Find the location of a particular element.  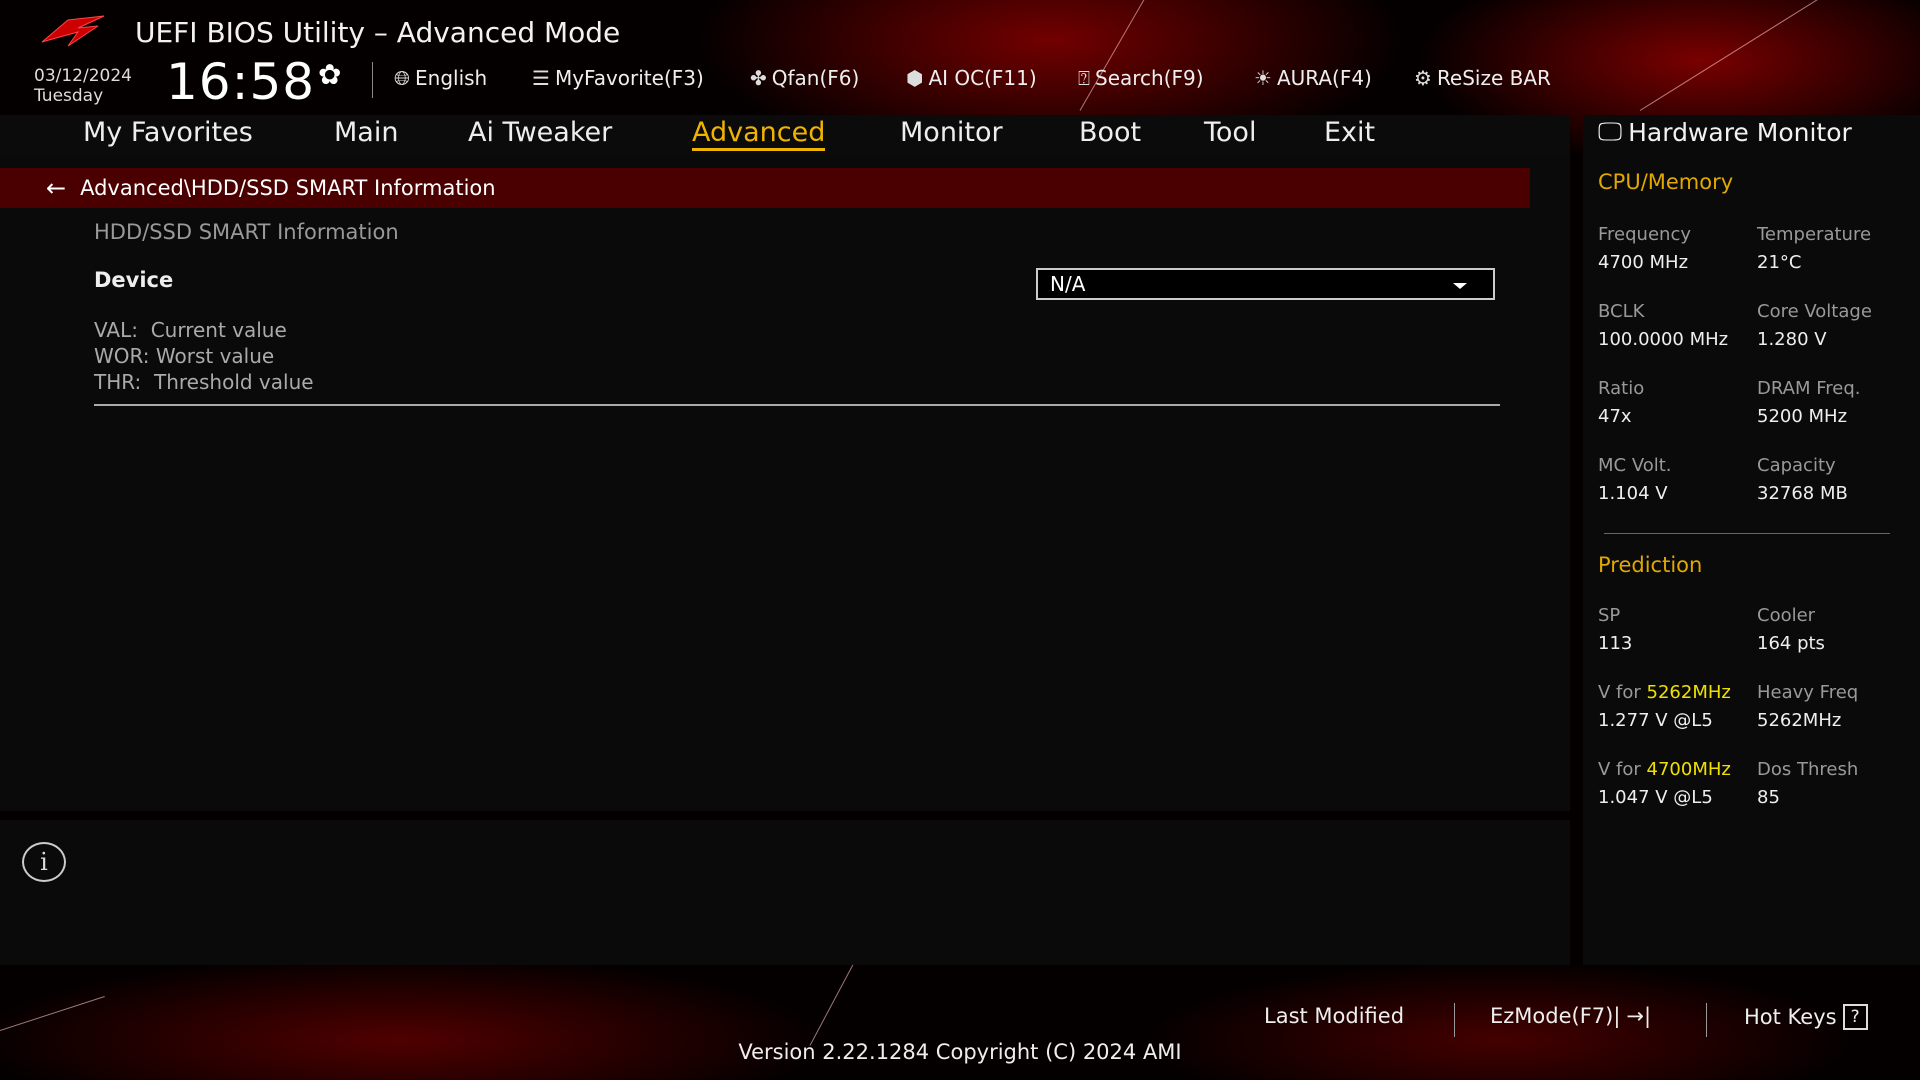

cpu-stat-value: 21°C is located at coordinates (1779, 262).